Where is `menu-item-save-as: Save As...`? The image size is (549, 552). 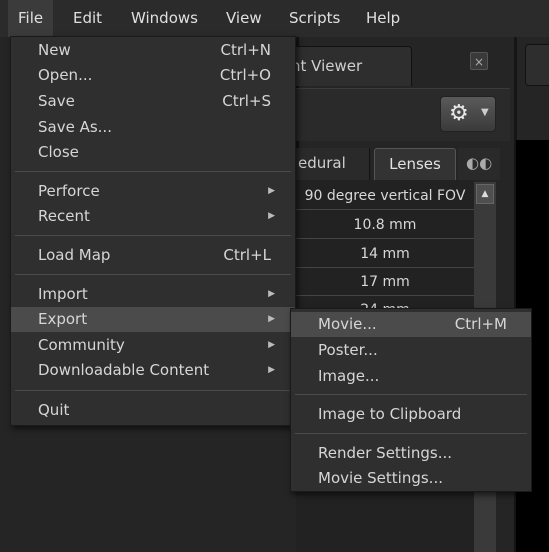
menu-item-save-as: Save As... is located at coordinates (153, 127).